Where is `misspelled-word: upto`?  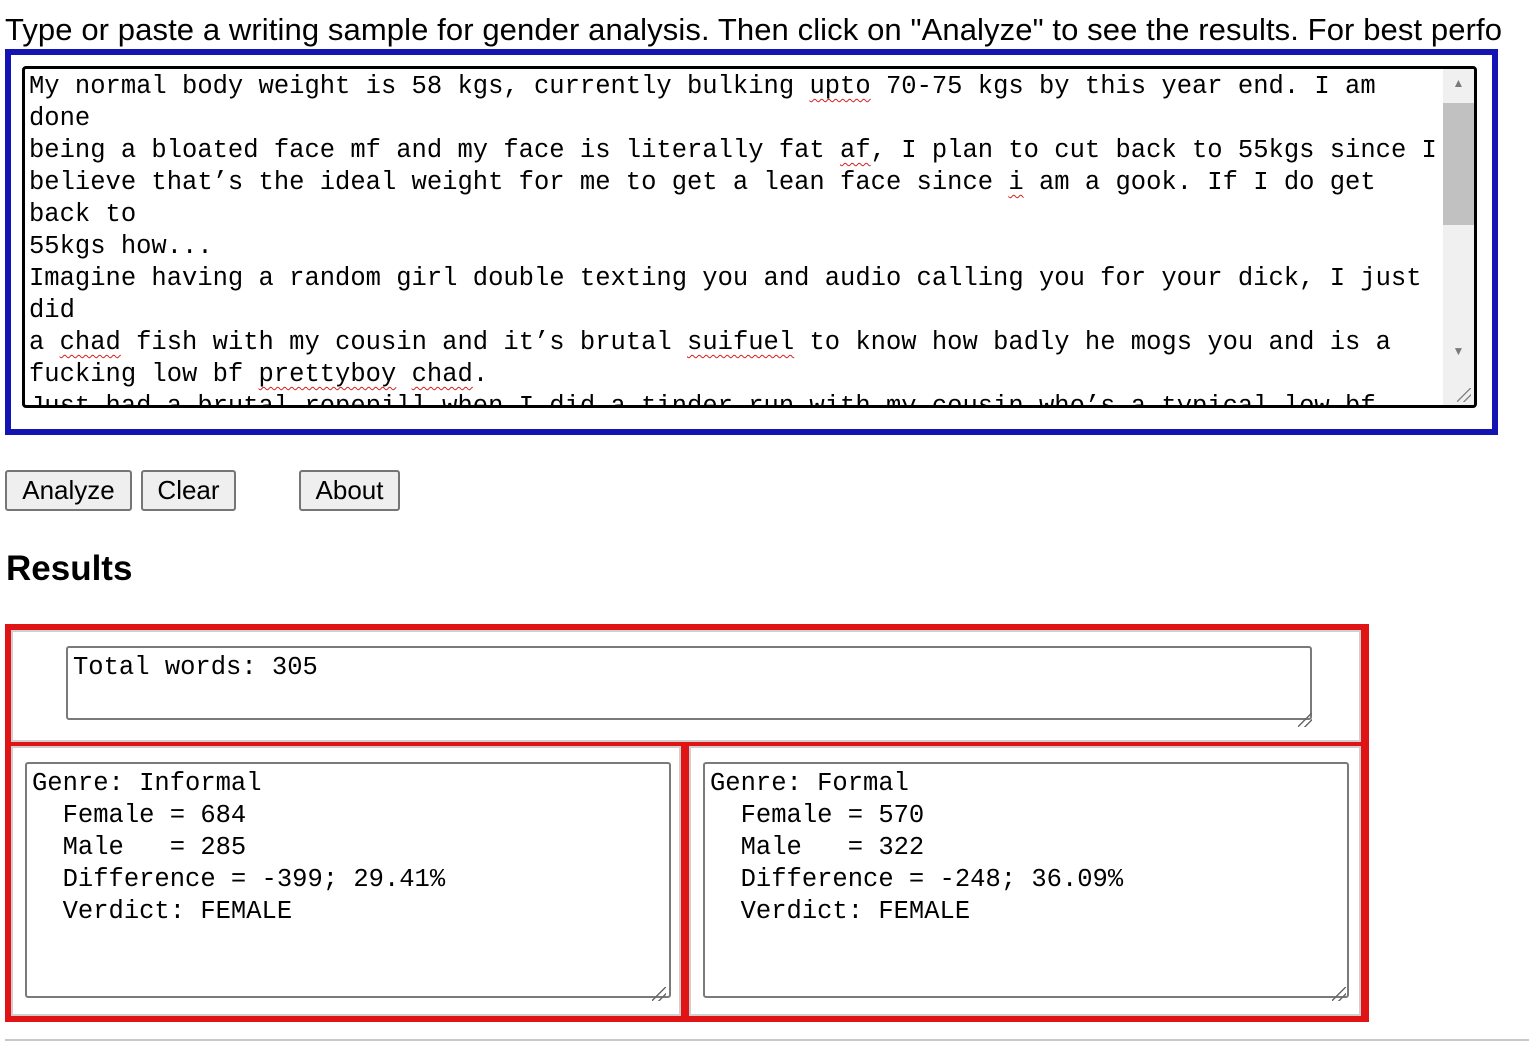 misspelled-word: upto is located at coordinates (840, 86).